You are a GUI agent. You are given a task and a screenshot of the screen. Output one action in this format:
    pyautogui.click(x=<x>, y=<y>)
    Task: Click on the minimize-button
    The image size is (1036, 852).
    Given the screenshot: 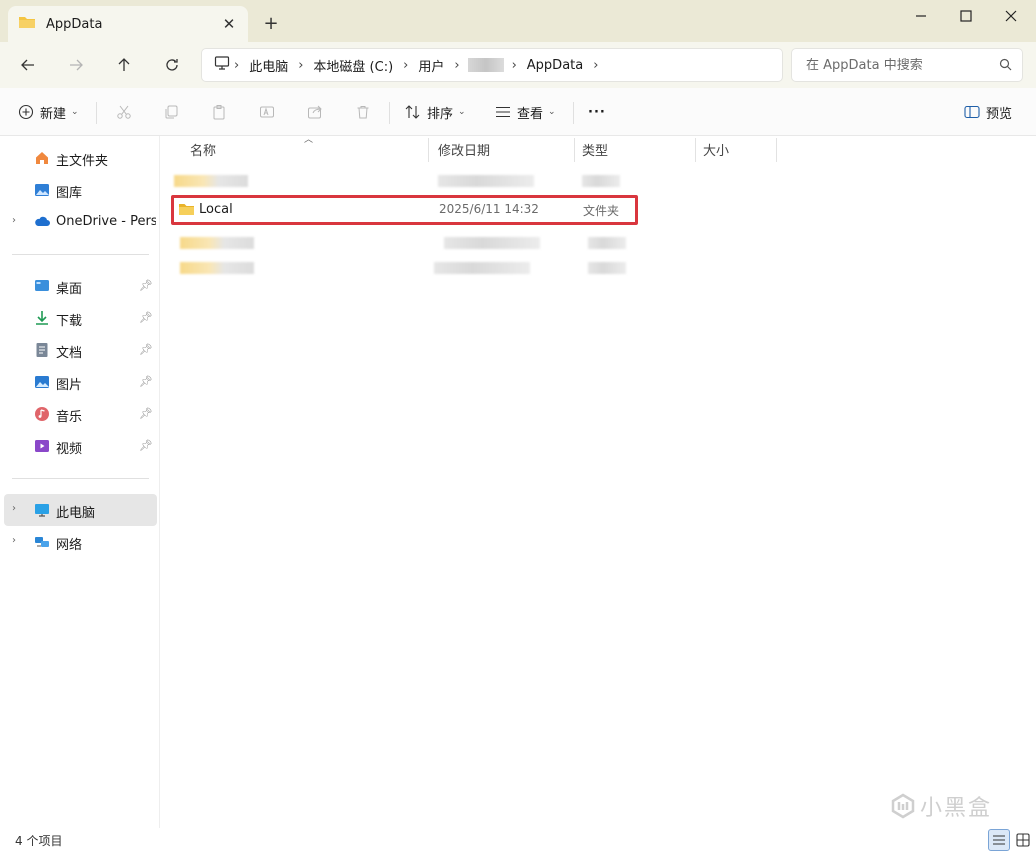 What is the action you would take?
    pyautogui.click(x=921, y=16)
    